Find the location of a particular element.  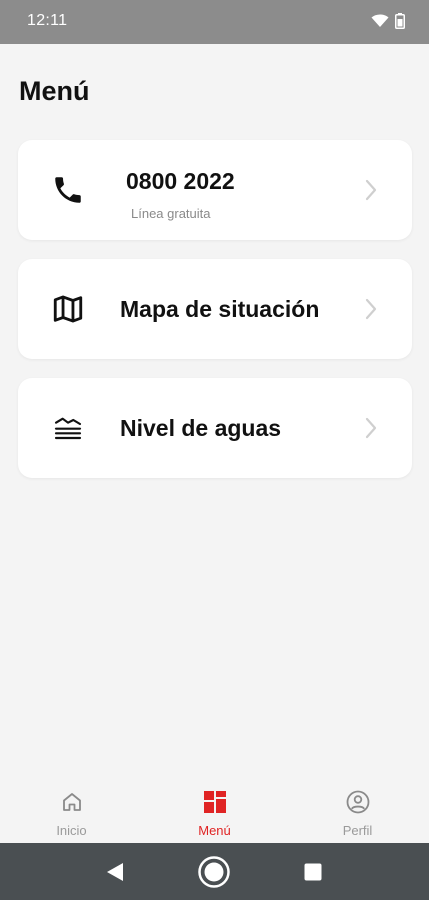

map-title: Mapa de situación is located at coordinates (220, 309).